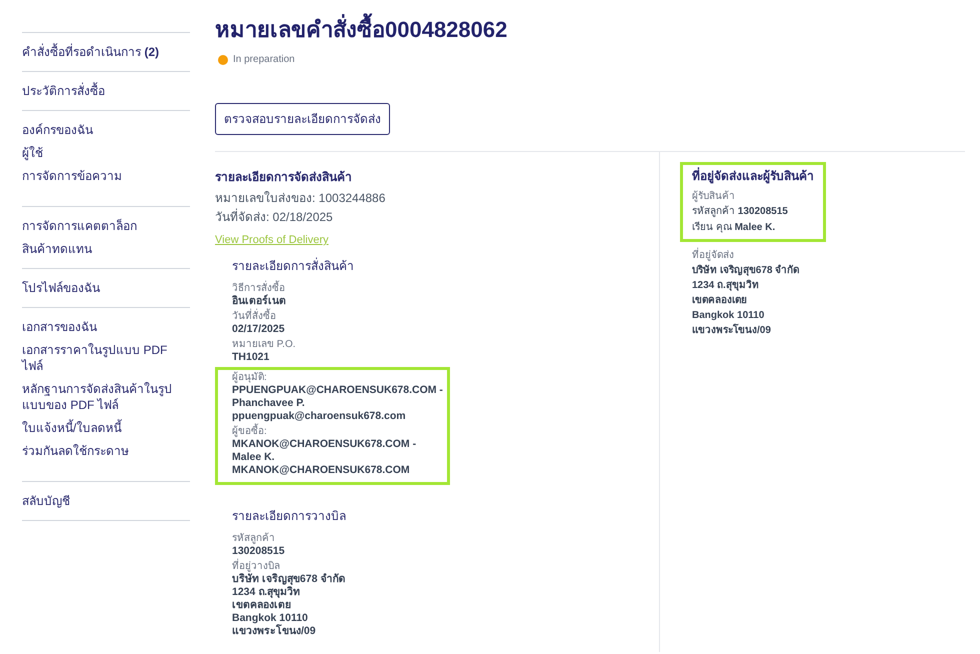  I want to click on sidebar-link: คำสั่งซื้อที่รอดำเนินการ (2), so click(106, 52).